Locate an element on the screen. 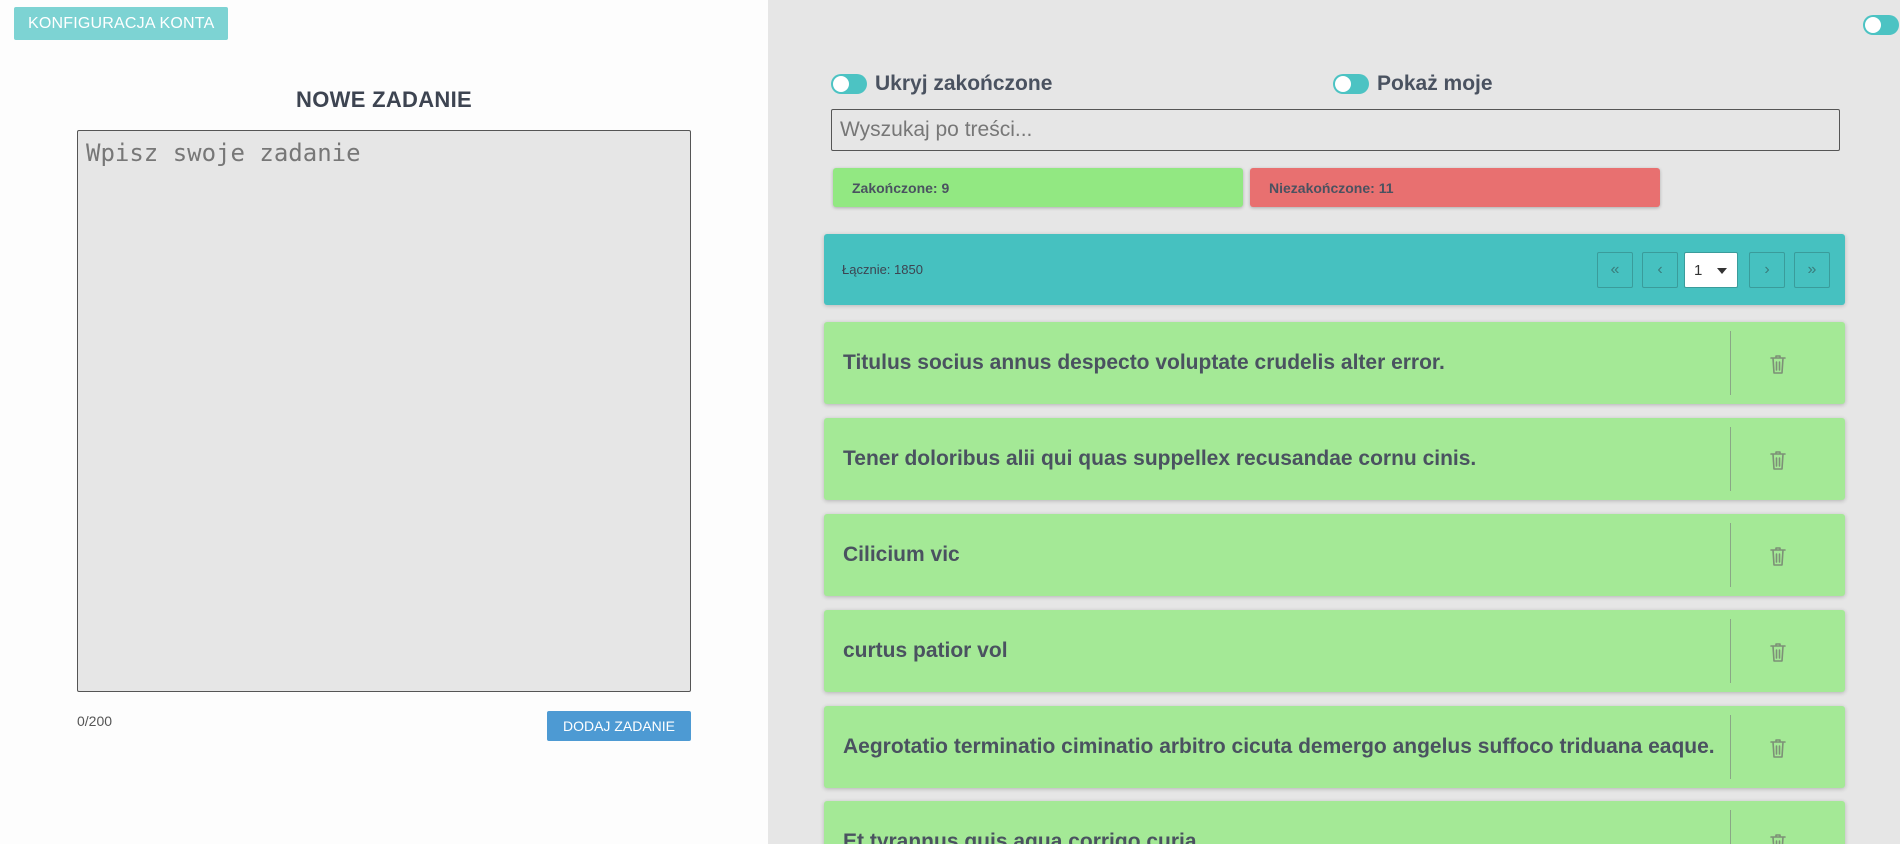  page-select: 1 is located at coordinates (1711, 270).